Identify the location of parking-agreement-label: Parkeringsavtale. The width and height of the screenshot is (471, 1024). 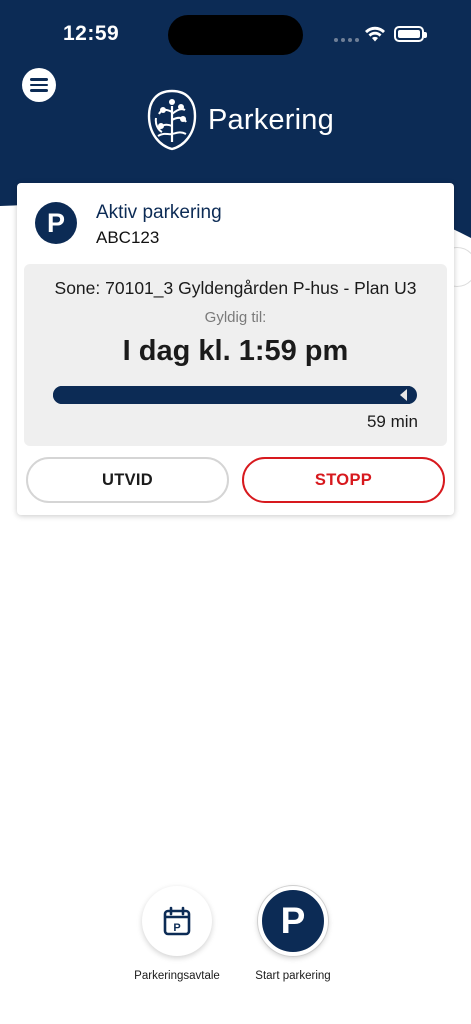
(177, 976).